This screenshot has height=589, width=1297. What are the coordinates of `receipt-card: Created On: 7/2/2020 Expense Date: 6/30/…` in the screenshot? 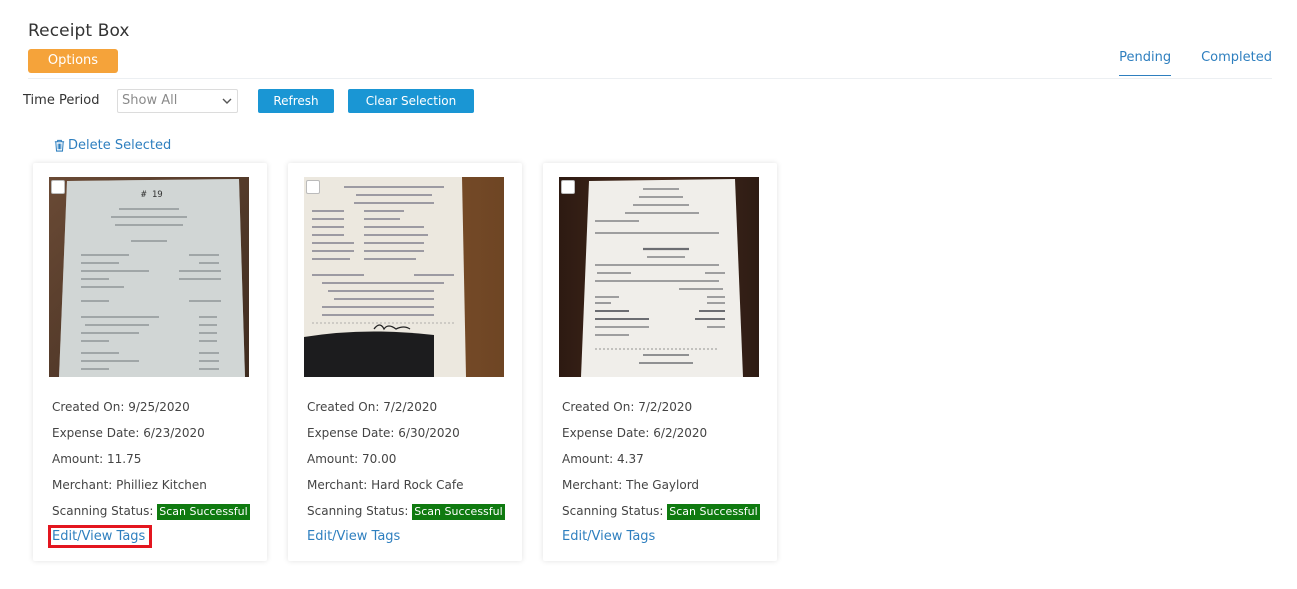 It's located at (405, 362).